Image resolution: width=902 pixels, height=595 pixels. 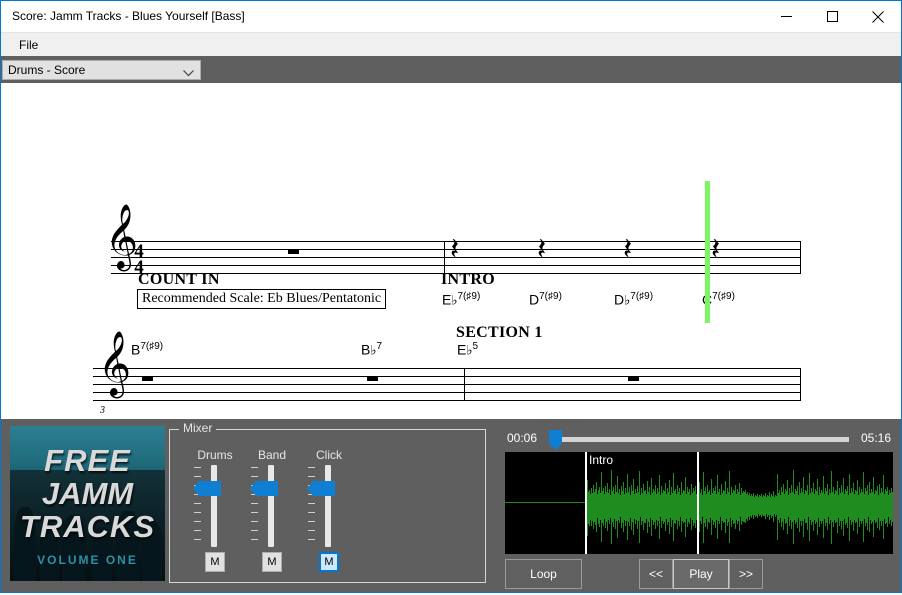 What do you see at coordinates (272, 562) in the screenshot?
I see `band-mute-button: M` at bounding box center [272, 562].